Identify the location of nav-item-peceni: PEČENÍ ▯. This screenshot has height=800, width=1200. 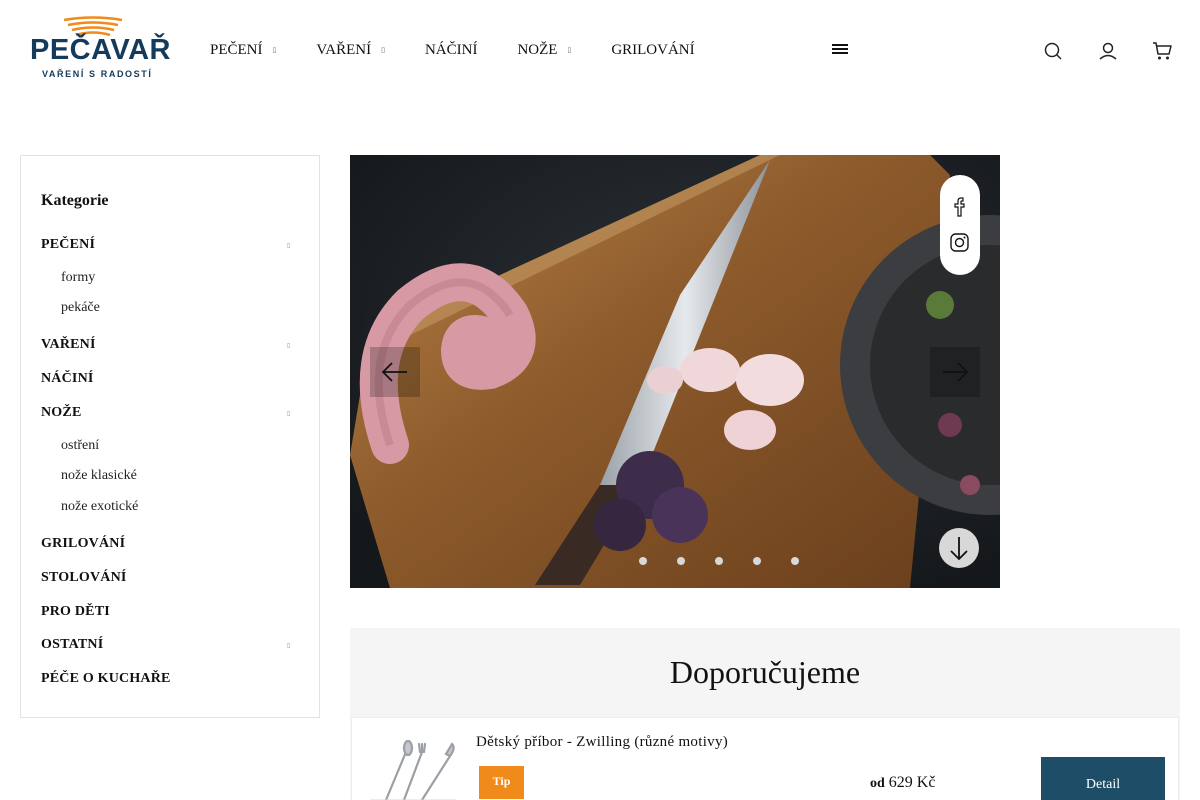
(243, 50).